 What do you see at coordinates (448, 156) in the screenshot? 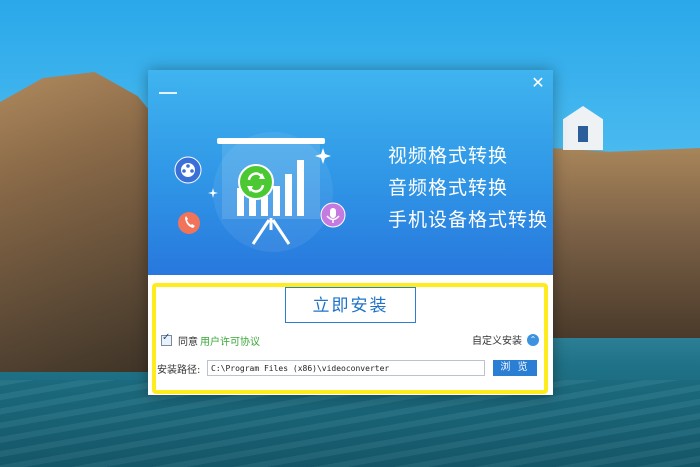
I see `feature-video: 视频格式转换` at bounding box center [448, 156].